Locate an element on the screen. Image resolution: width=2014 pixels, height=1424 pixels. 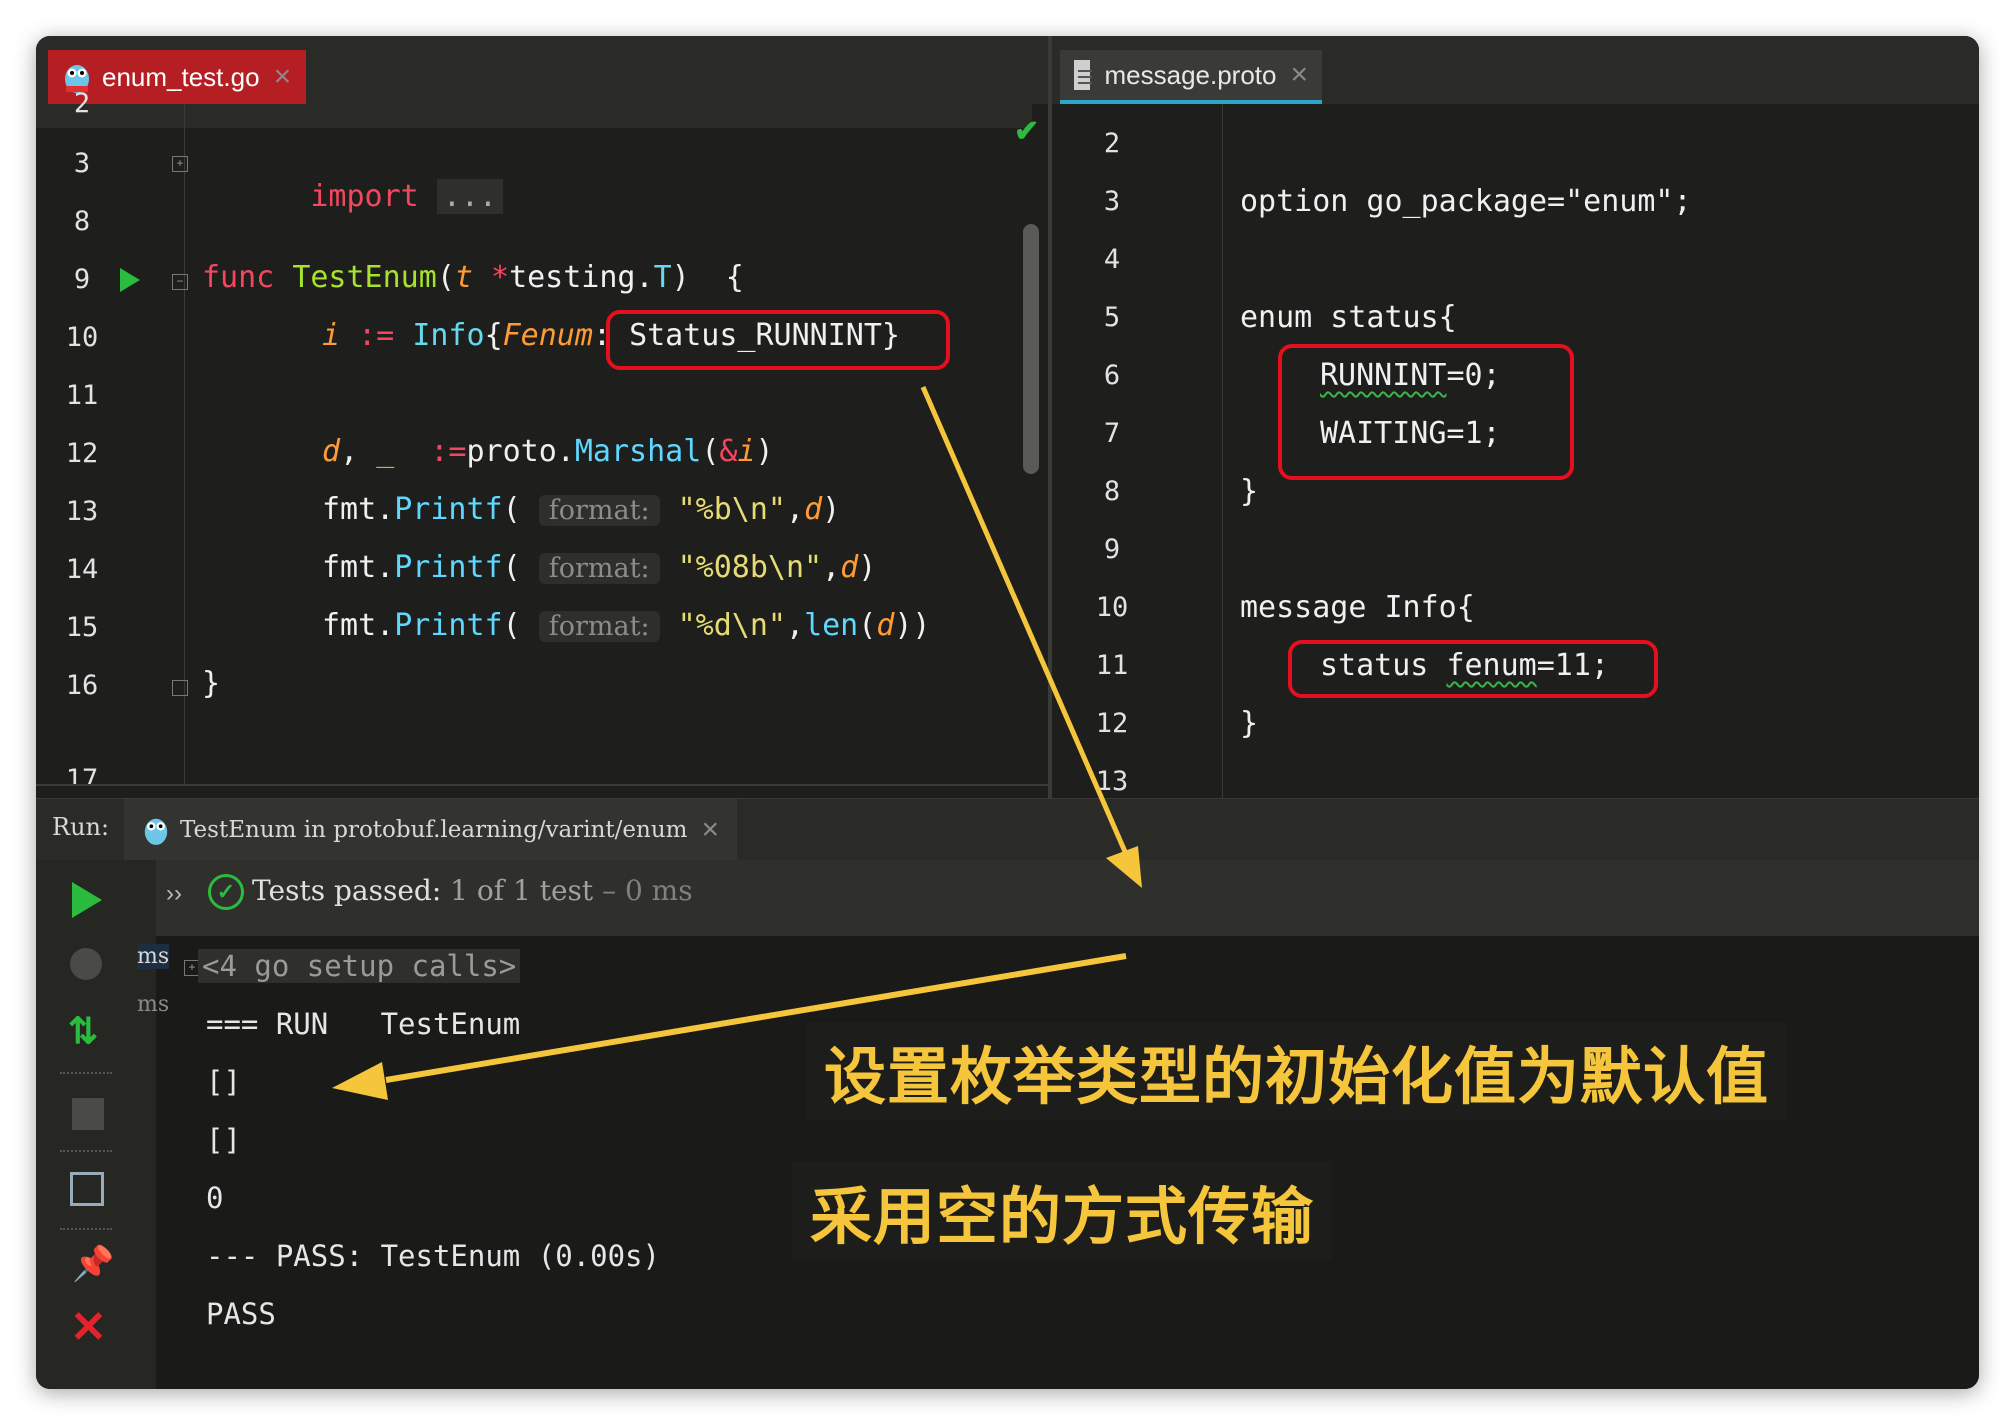
annotation-caption: 采用空的方式传输 is located at coordinates (1062, 1211).